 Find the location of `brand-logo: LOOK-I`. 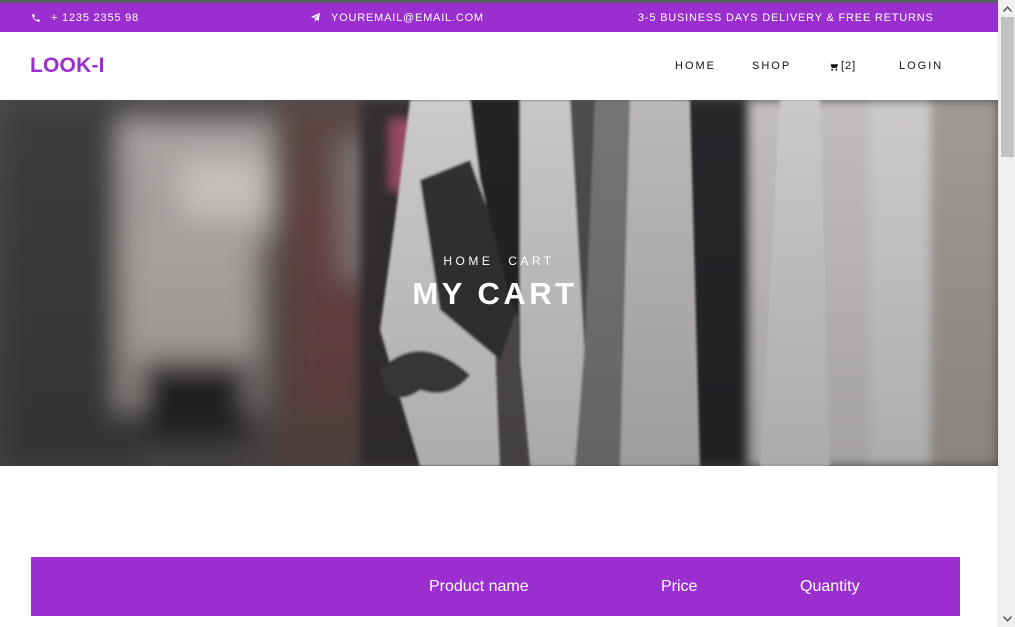

brand-logo: LOOK-I is located at coordinates (67, 66).